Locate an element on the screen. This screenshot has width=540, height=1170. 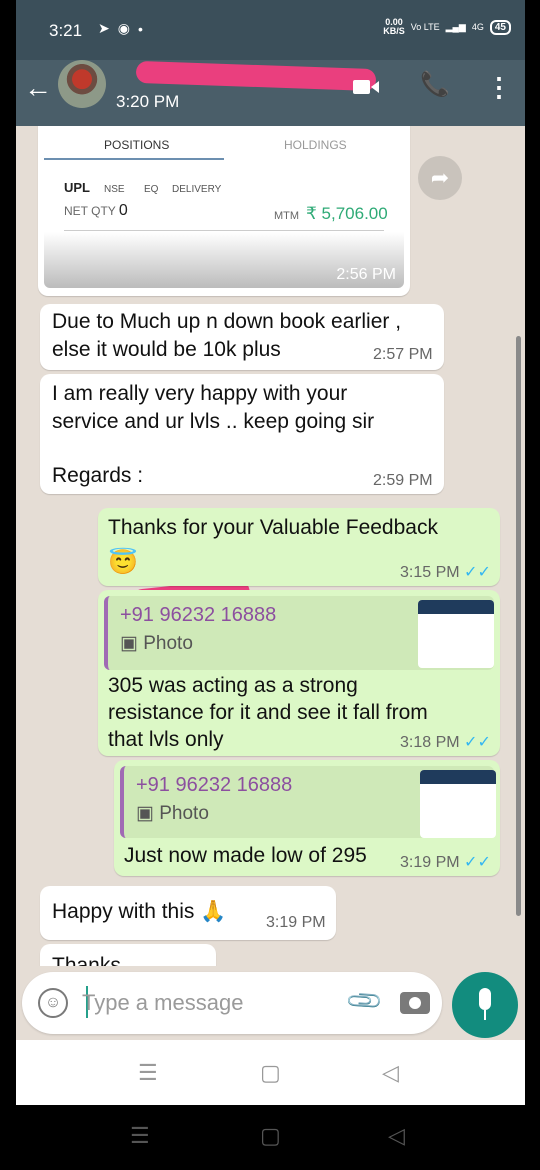
incoming-message: Happy with this 🙏 3:19 PM is located at coordinates (188, 913).